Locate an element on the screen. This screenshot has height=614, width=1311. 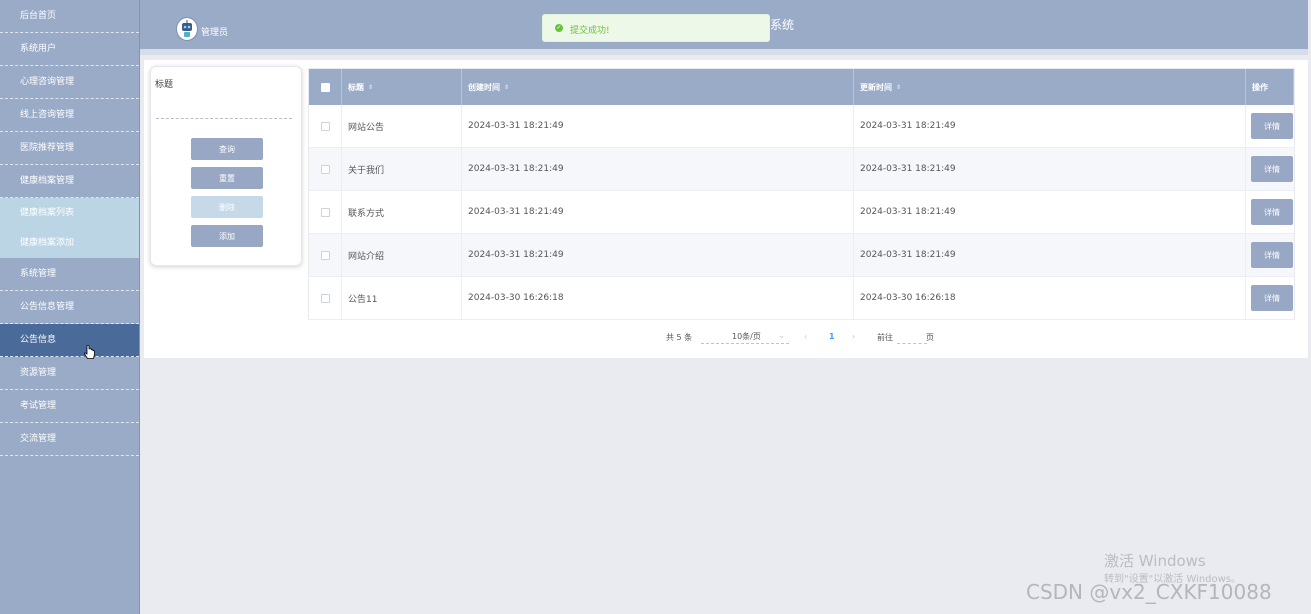
header-checkbox-cell is located at coordinates (325, 87).